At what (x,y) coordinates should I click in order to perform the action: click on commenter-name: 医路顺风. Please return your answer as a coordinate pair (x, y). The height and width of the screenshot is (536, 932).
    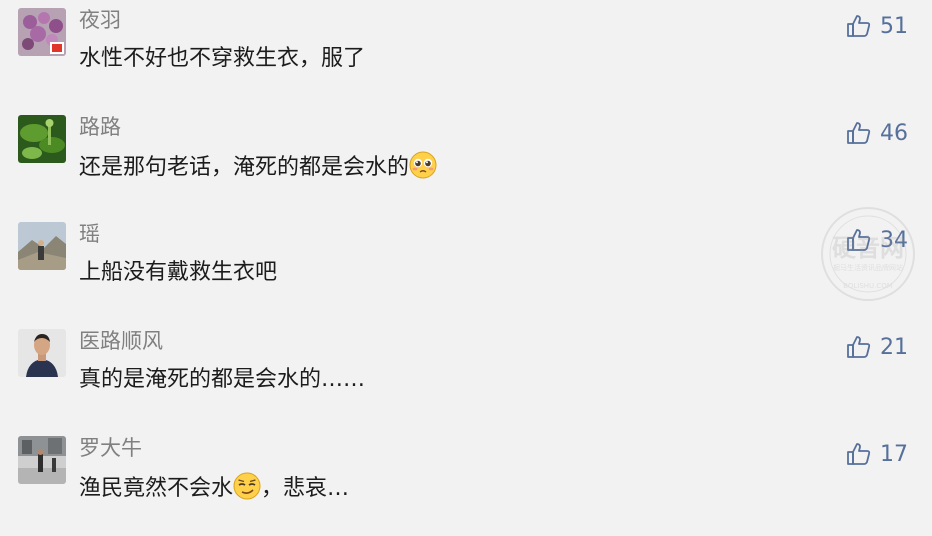
    Looking at the image, I should click on (121, 341).